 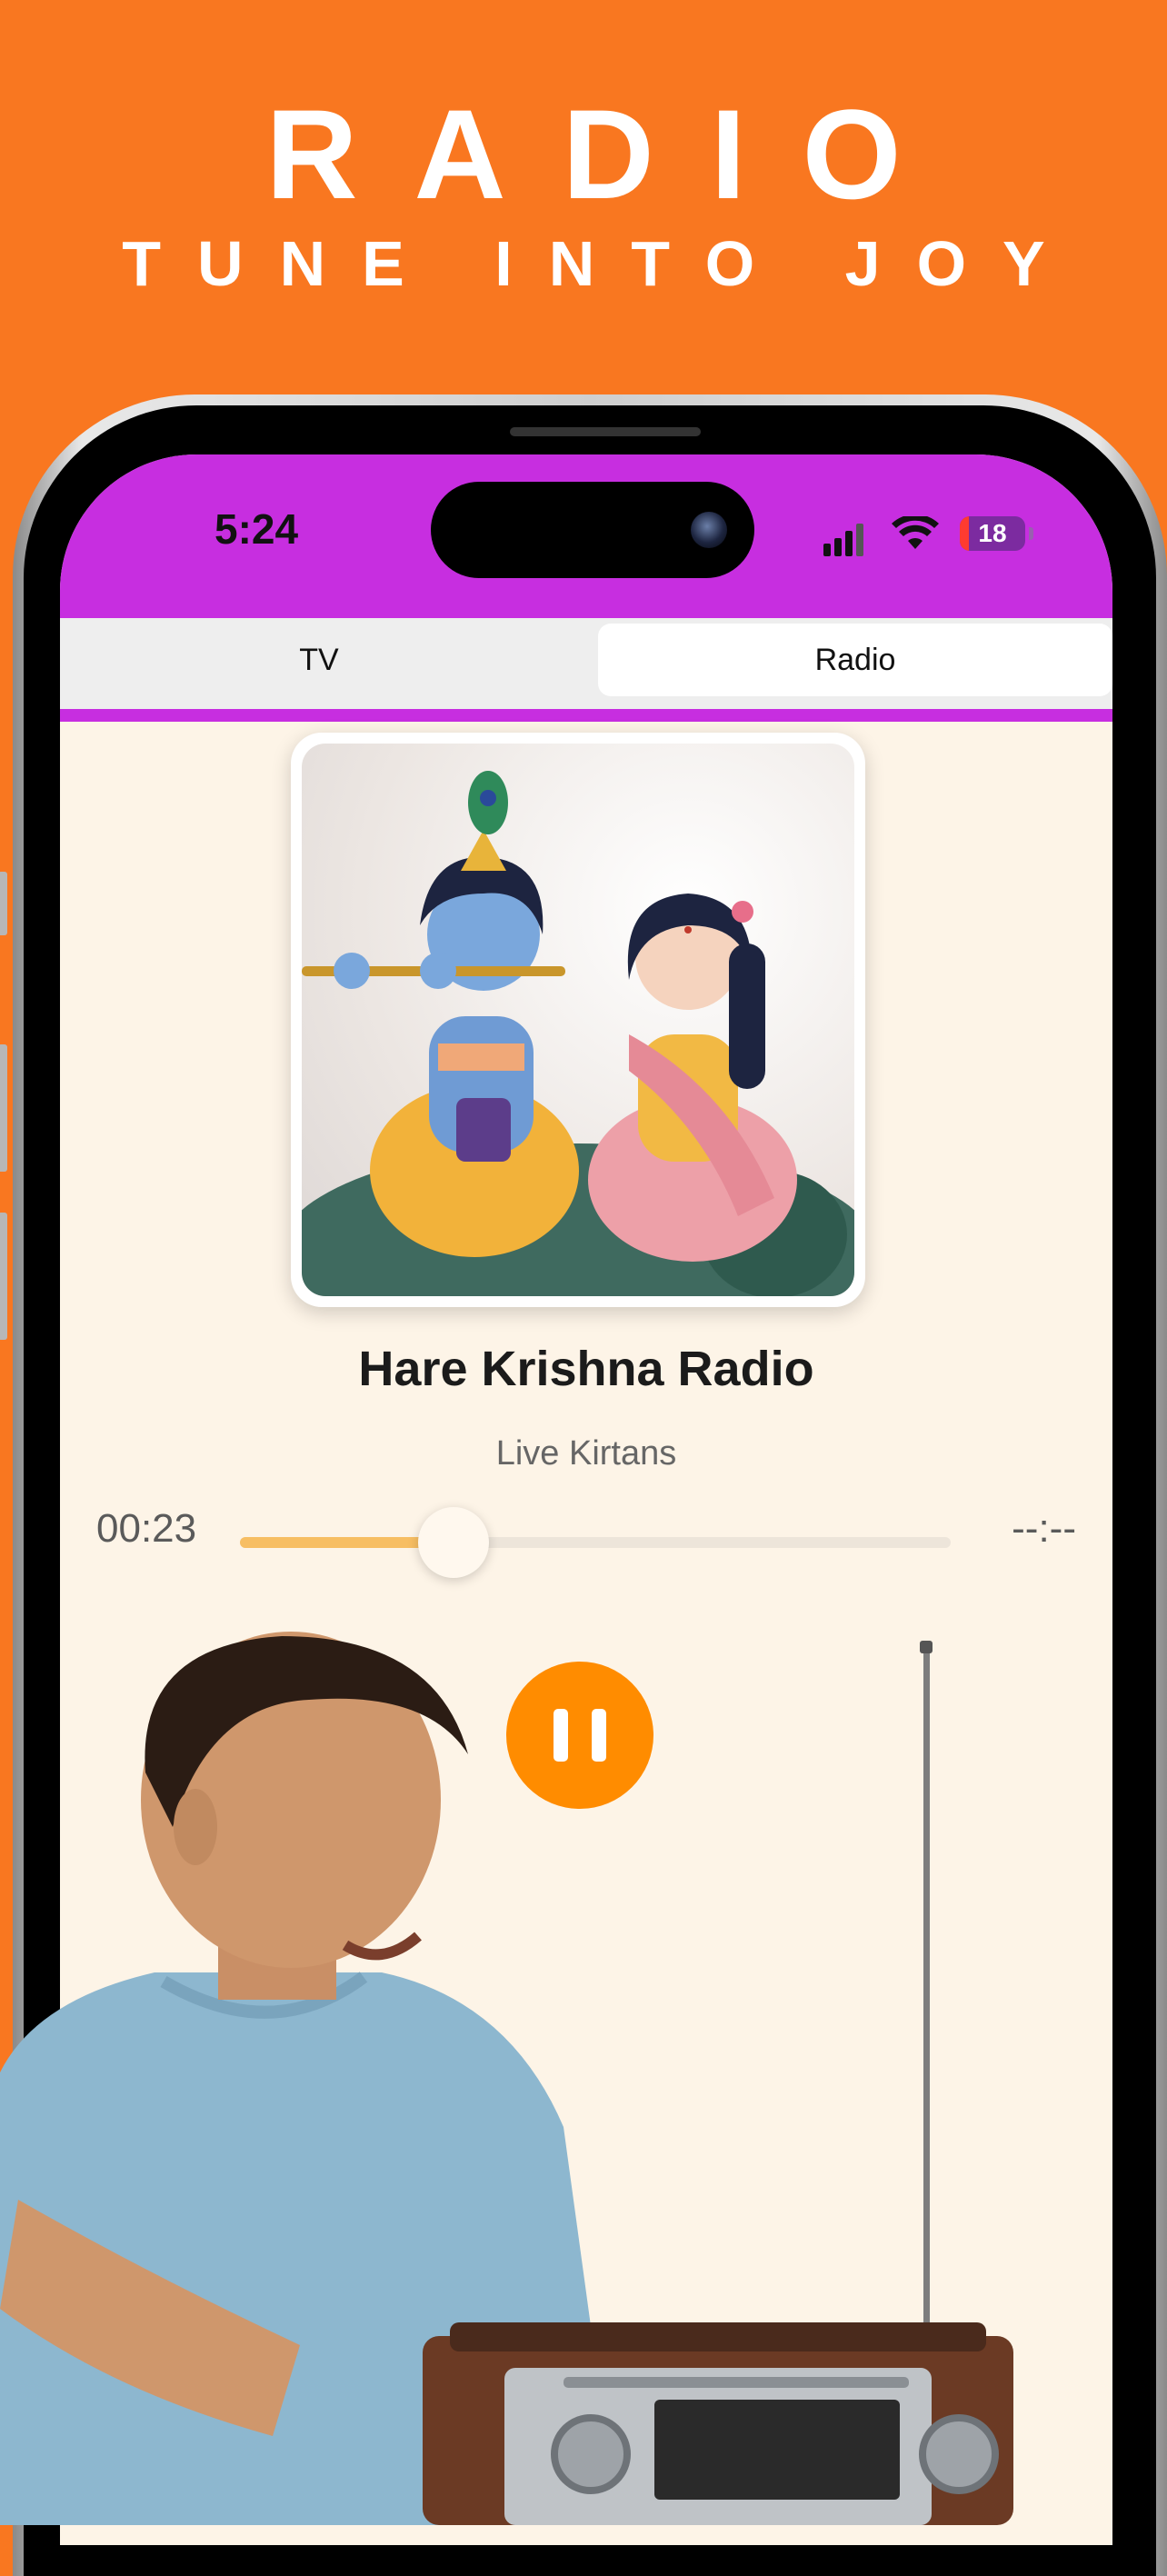 What do you see at coordinates (611, 154) in the screenshot?
I see `banner-headline: RADIO` at bounding box center [611, 154].